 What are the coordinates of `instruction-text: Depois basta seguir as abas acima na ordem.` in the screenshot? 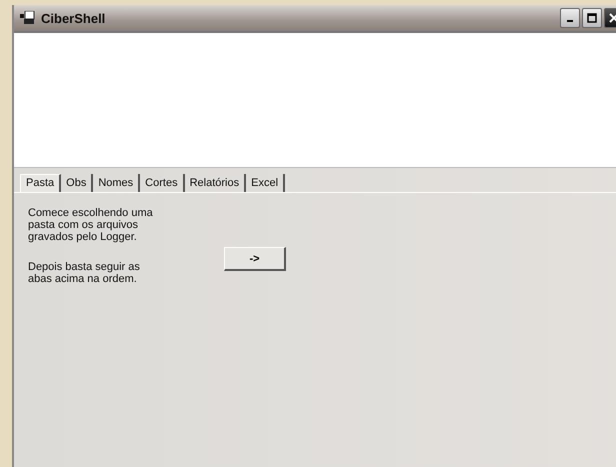 It's located at (84, 273).